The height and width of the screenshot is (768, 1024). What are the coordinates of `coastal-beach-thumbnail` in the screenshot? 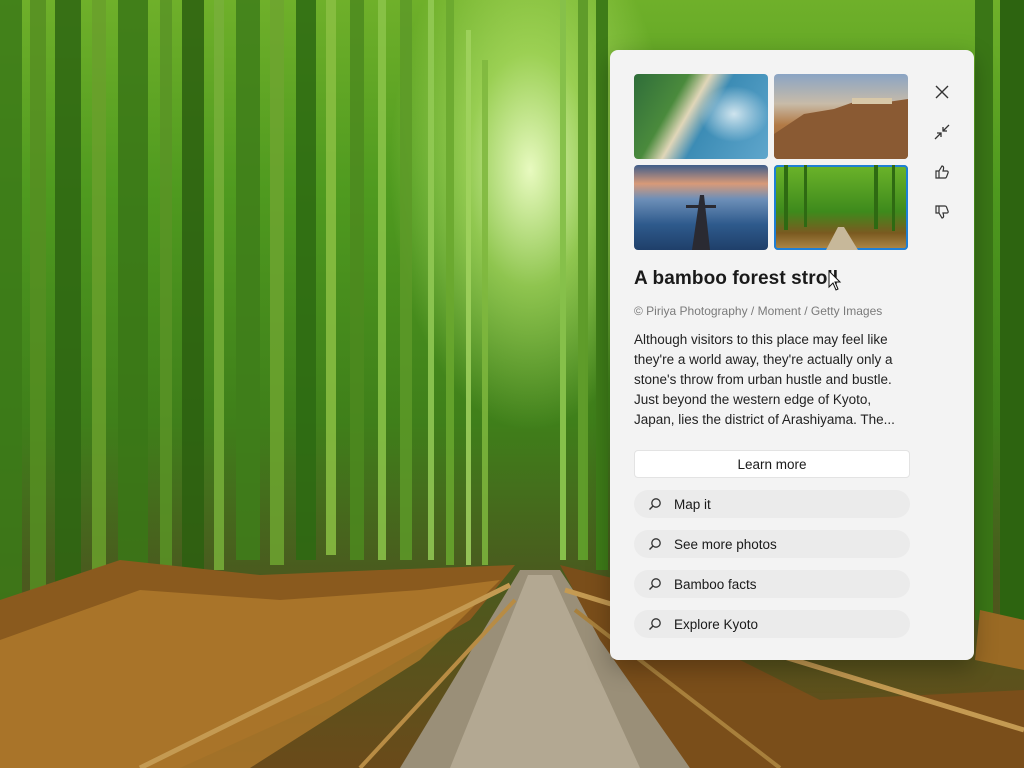 It's located at (701, 116).